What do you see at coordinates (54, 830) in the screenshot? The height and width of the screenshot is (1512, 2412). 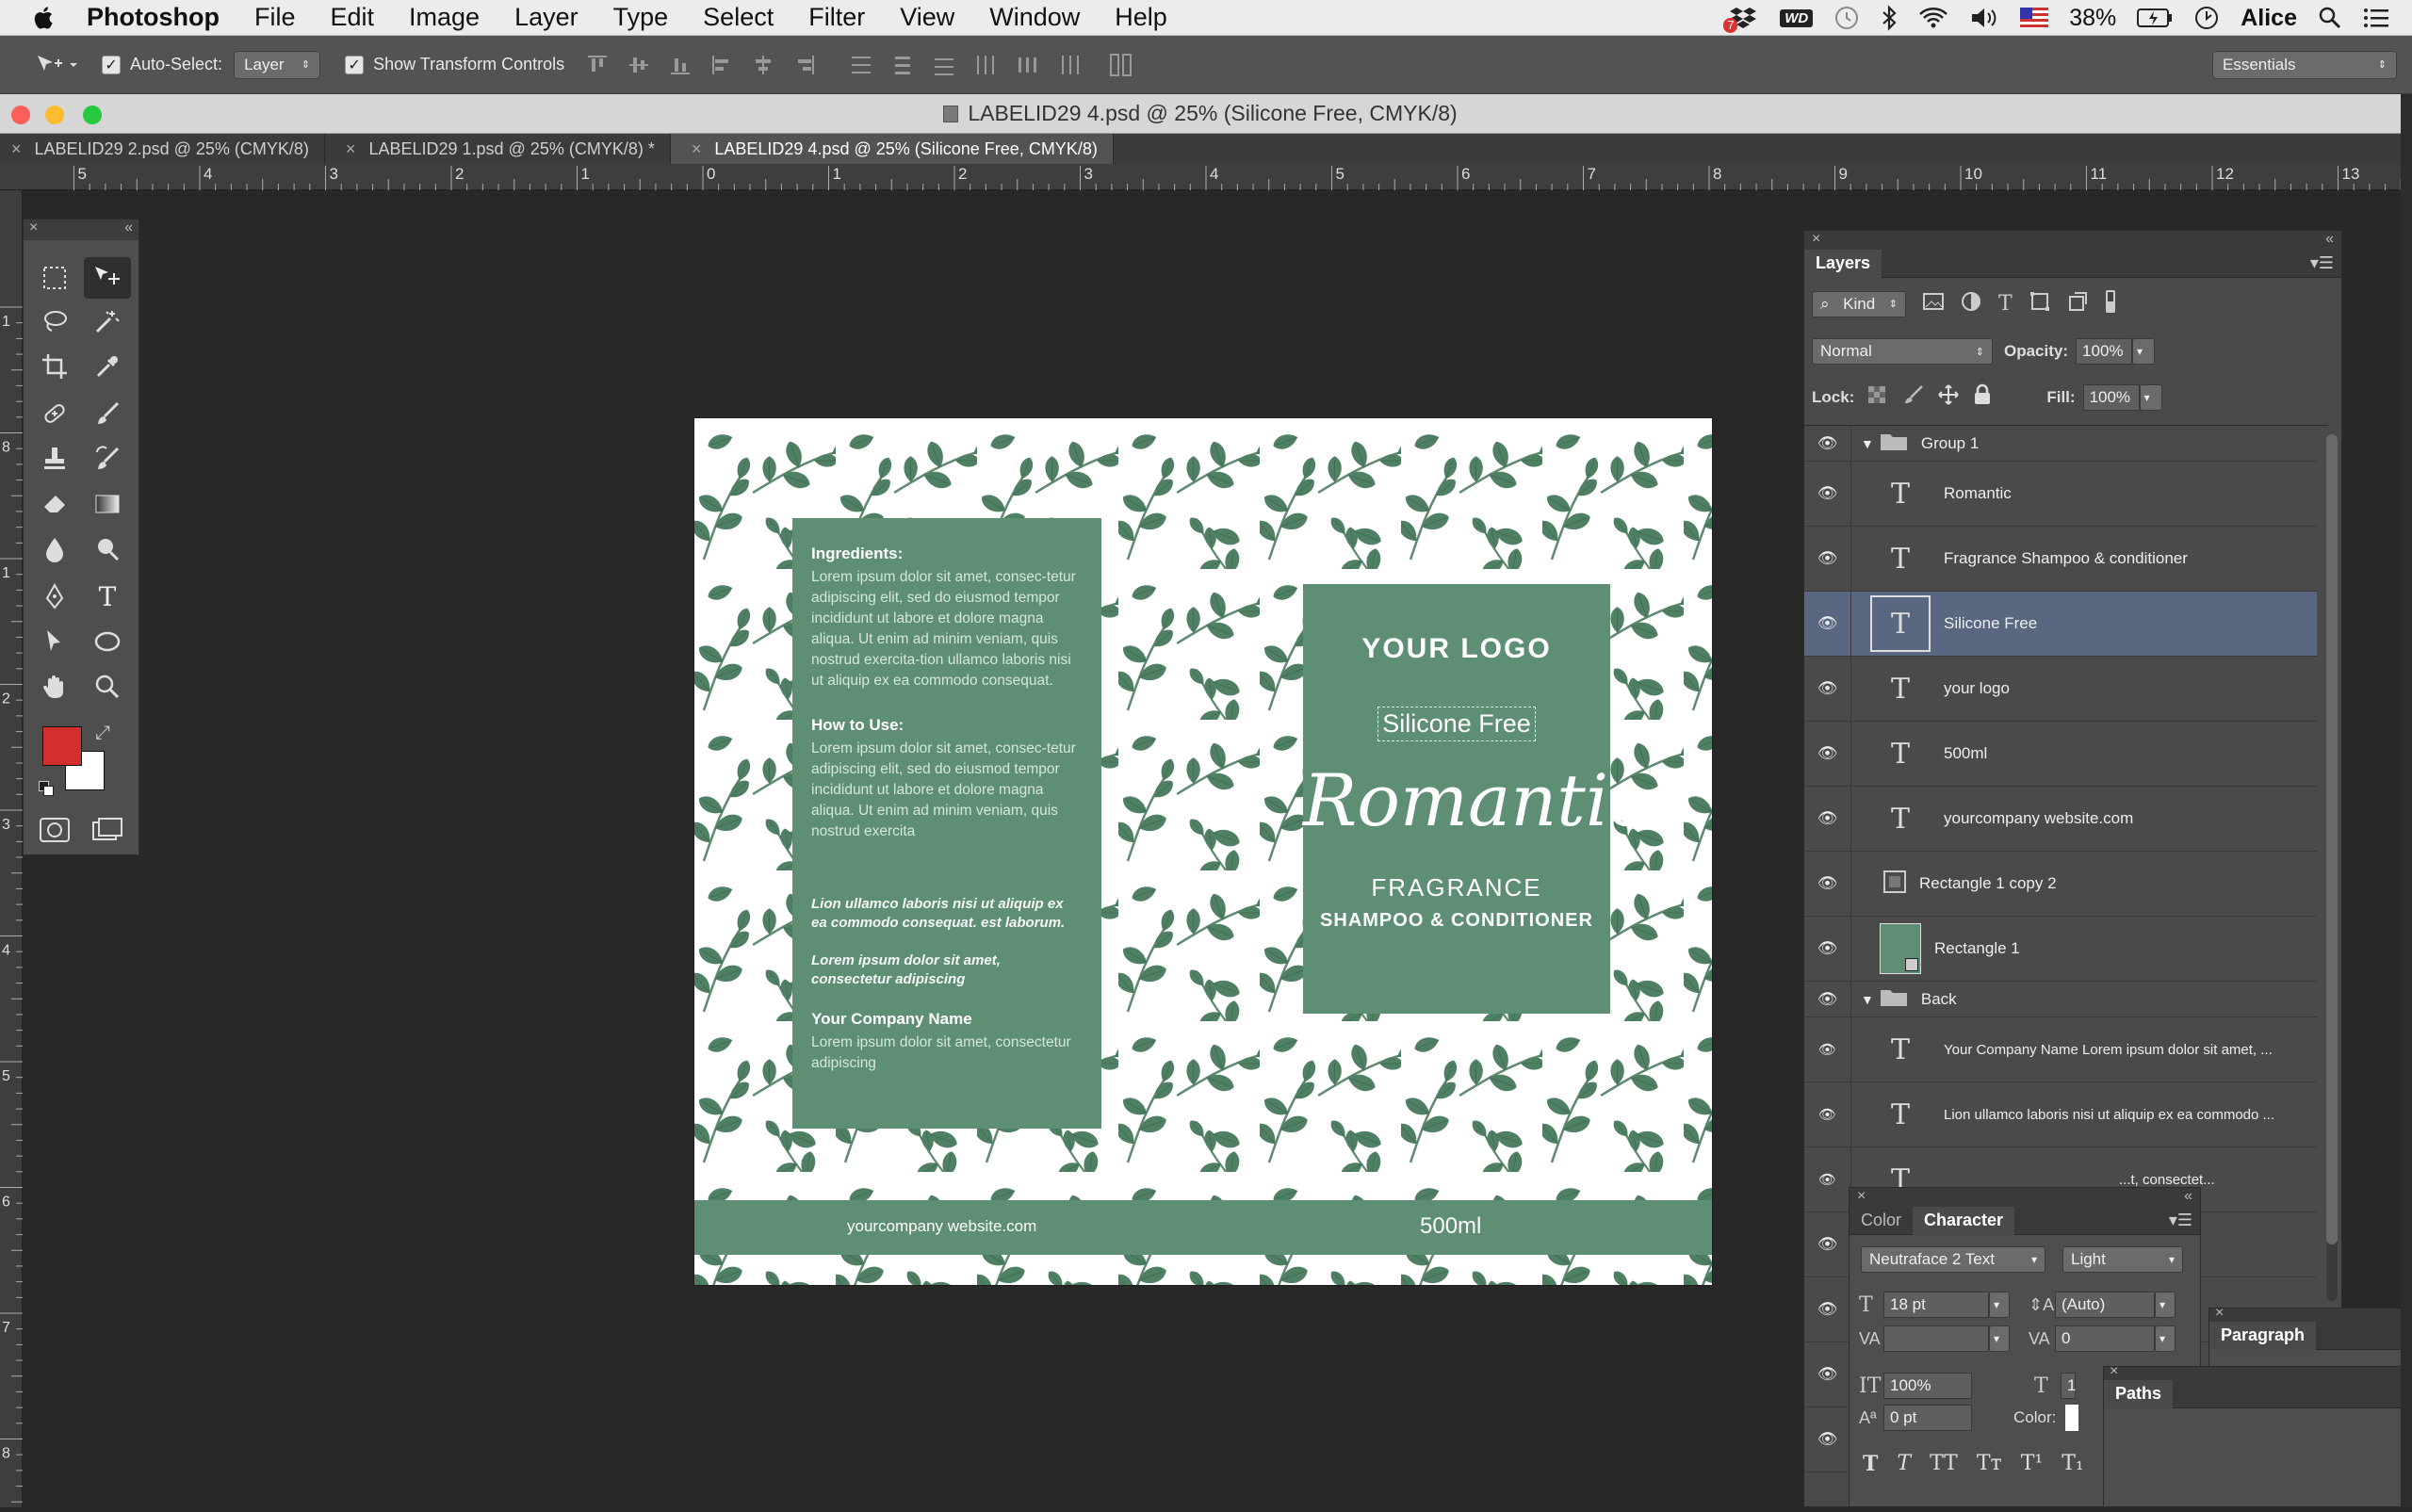 I see `quick-mask-button` at bounding box center [54, 830].